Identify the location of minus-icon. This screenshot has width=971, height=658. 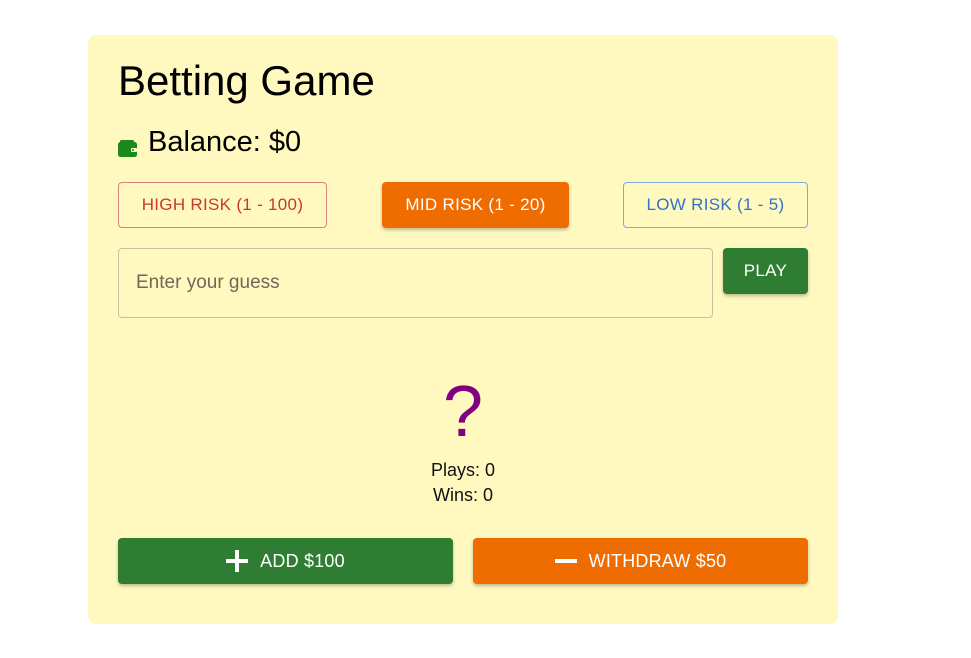
(565, 561).